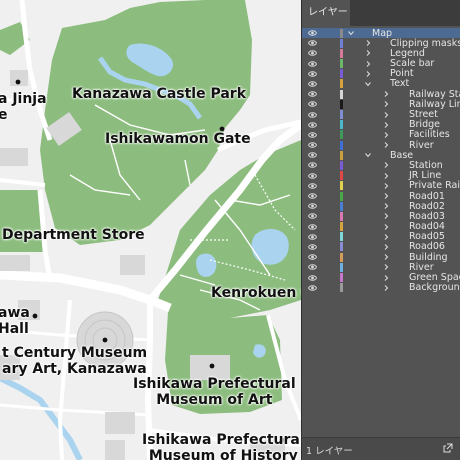 This screenshot has height=460, width=460. Describe the element at coordinates (381, 175) in the screenshot. I see `layer-row: JR Line` at that location.